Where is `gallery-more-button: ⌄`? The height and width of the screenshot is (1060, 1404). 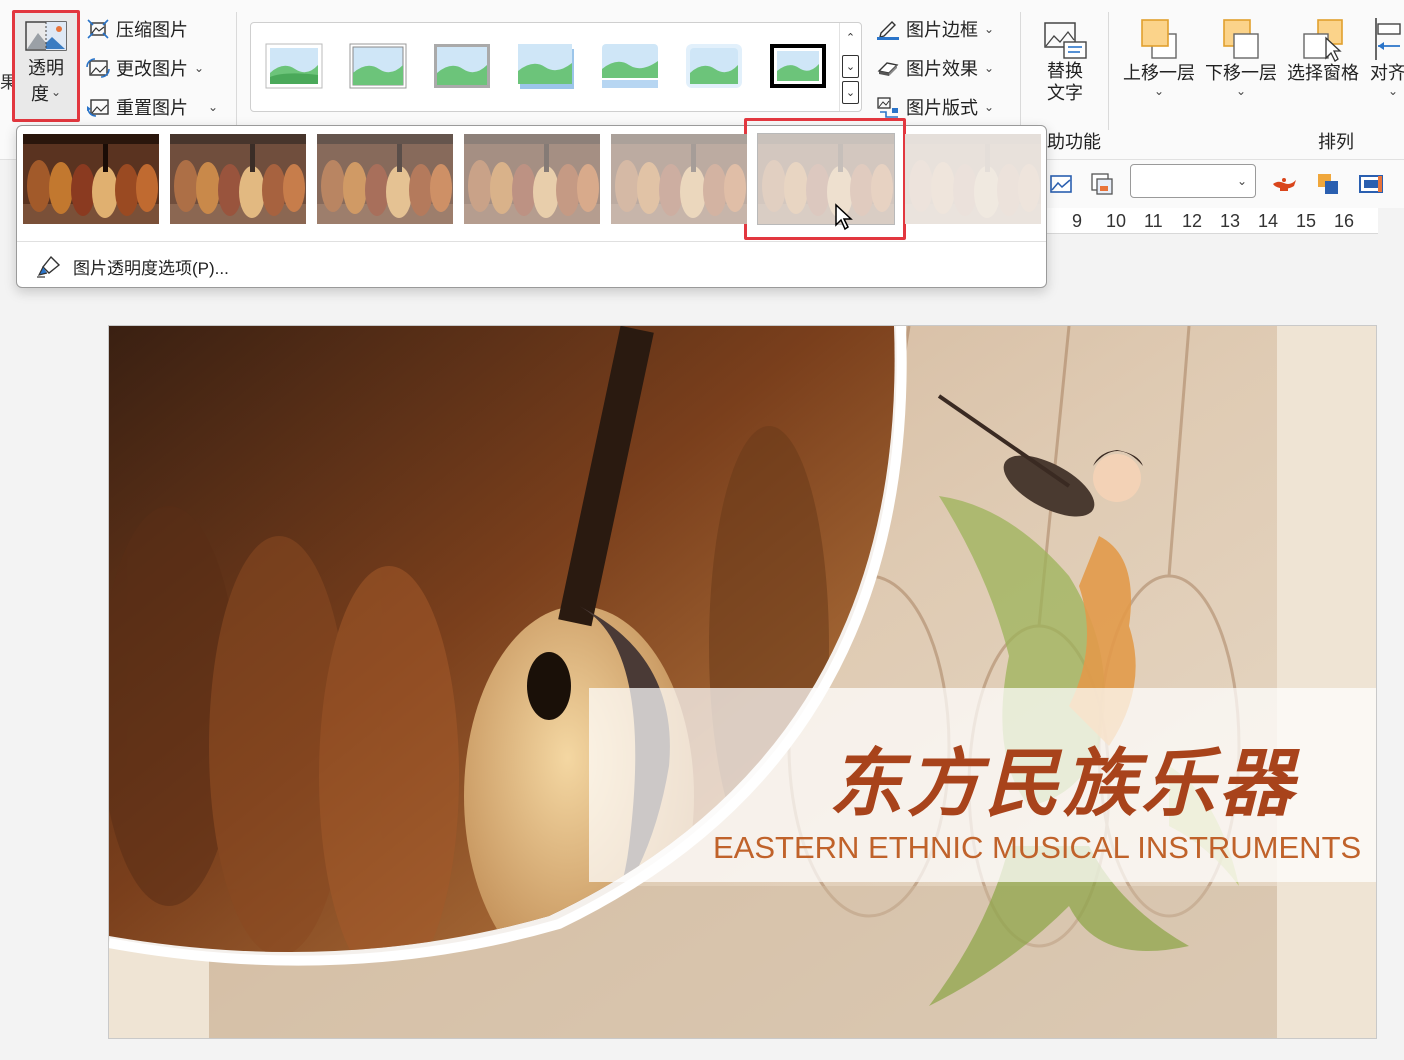
gallery-more-button: ⌄ is located at coordinates (850, 92).